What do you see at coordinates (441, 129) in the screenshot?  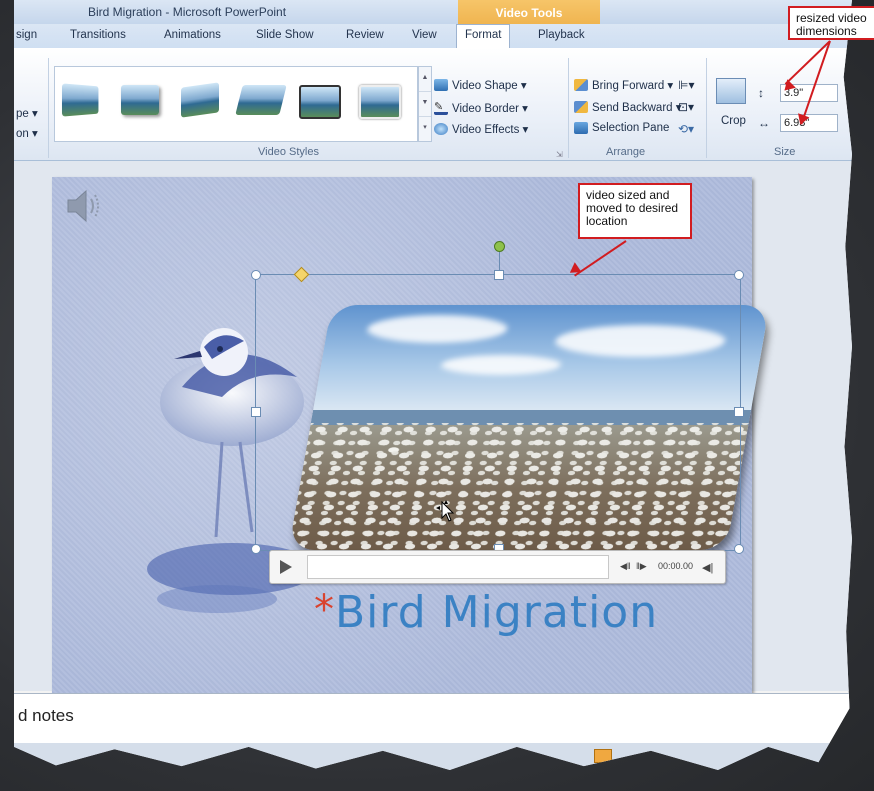 I see `video-effects-icon` at bounding box center [441, 129].